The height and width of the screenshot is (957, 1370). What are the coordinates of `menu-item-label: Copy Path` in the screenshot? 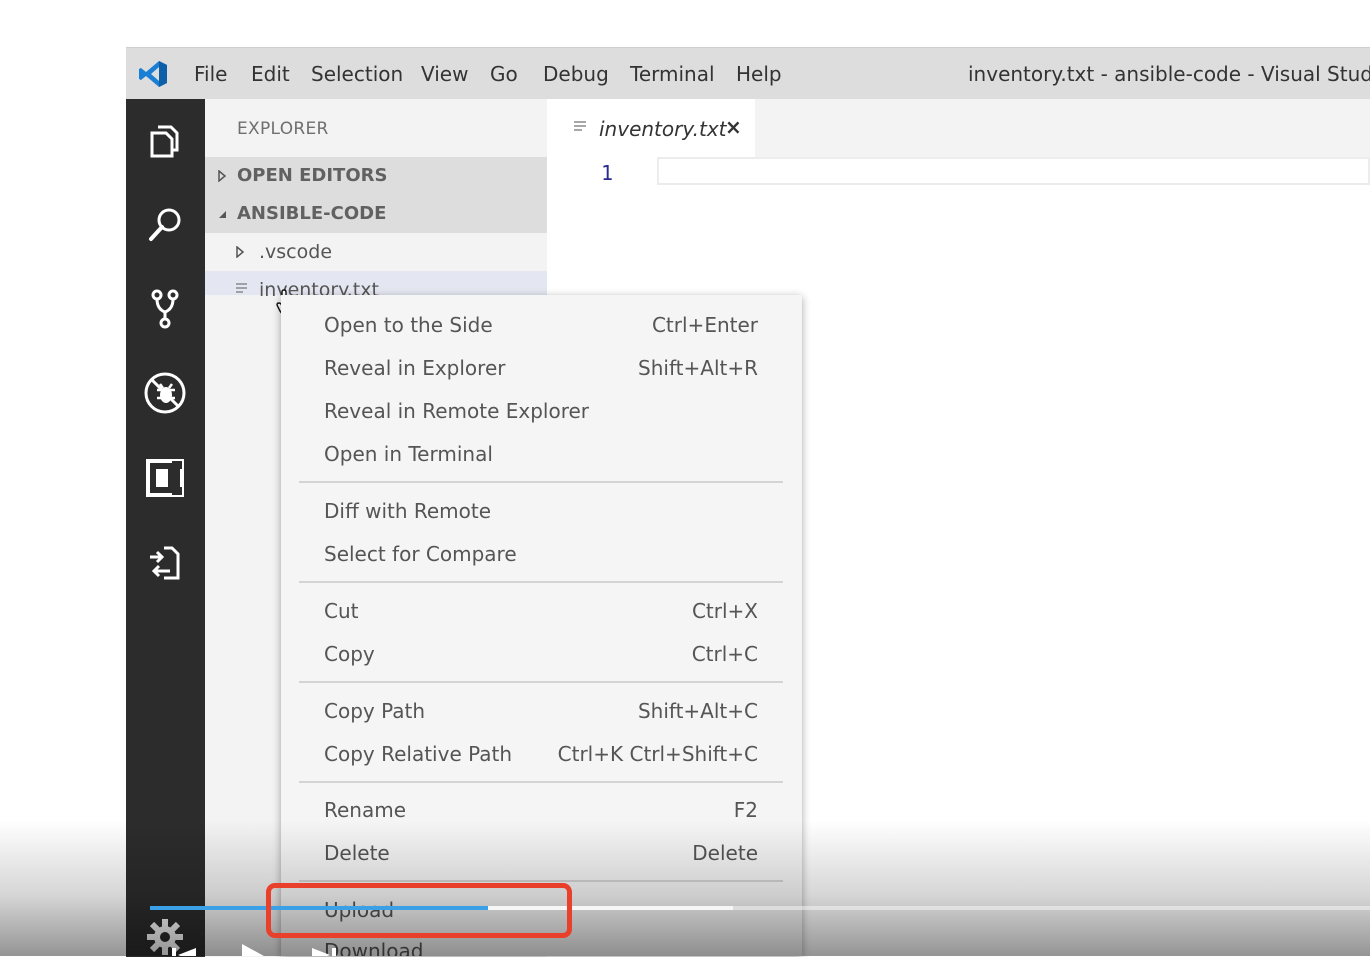 It's located at (375, 711).